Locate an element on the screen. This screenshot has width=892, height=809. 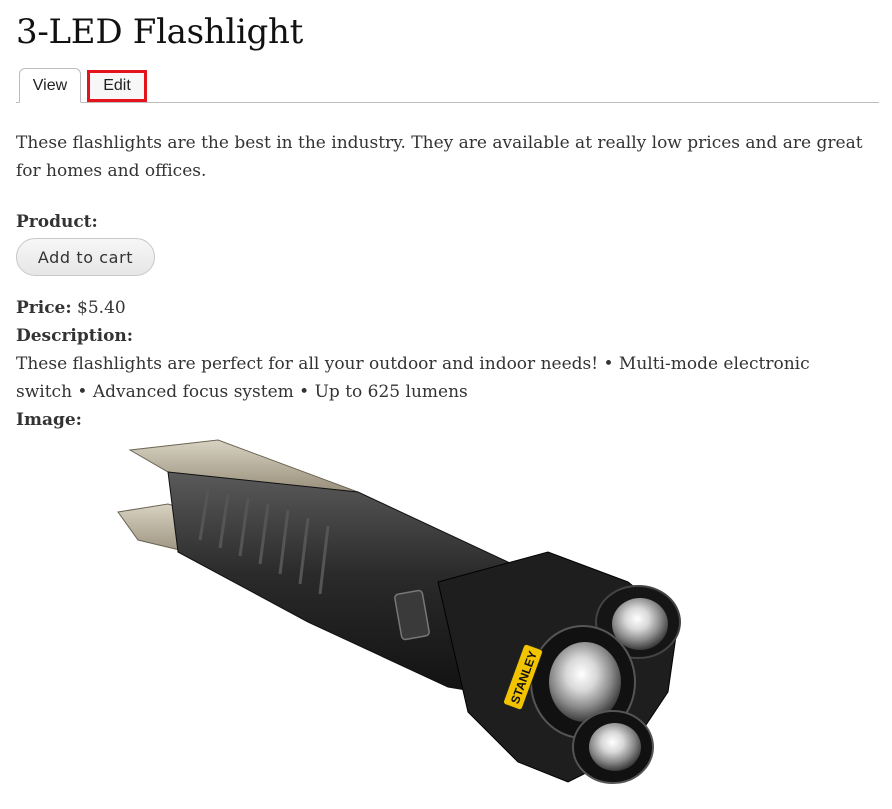
image-label: Image: is located at coordinates (49, 420).